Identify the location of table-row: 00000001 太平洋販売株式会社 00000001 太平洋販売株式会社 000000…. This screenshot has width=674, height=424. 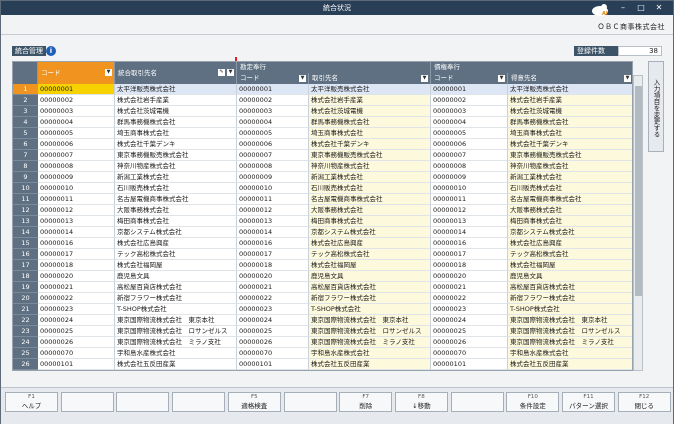
(335, 89).